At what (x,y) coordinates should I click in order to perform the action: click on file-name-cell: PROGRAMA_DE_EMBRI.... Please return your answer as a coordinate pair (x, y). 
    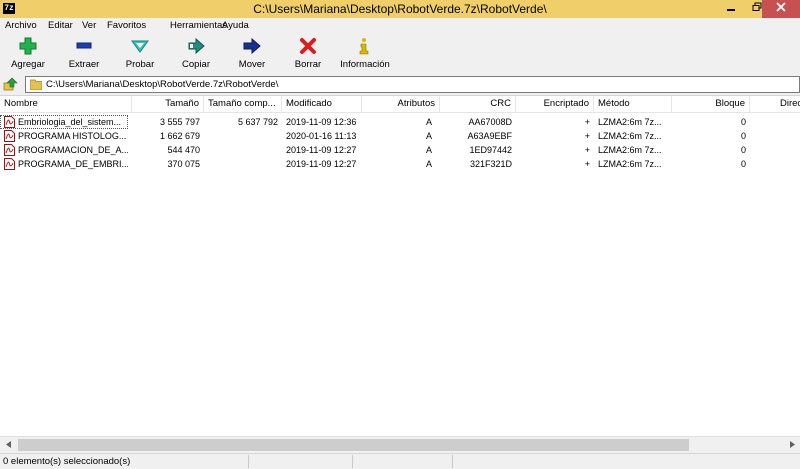
    Looking at the image, I should click on (64, 164).